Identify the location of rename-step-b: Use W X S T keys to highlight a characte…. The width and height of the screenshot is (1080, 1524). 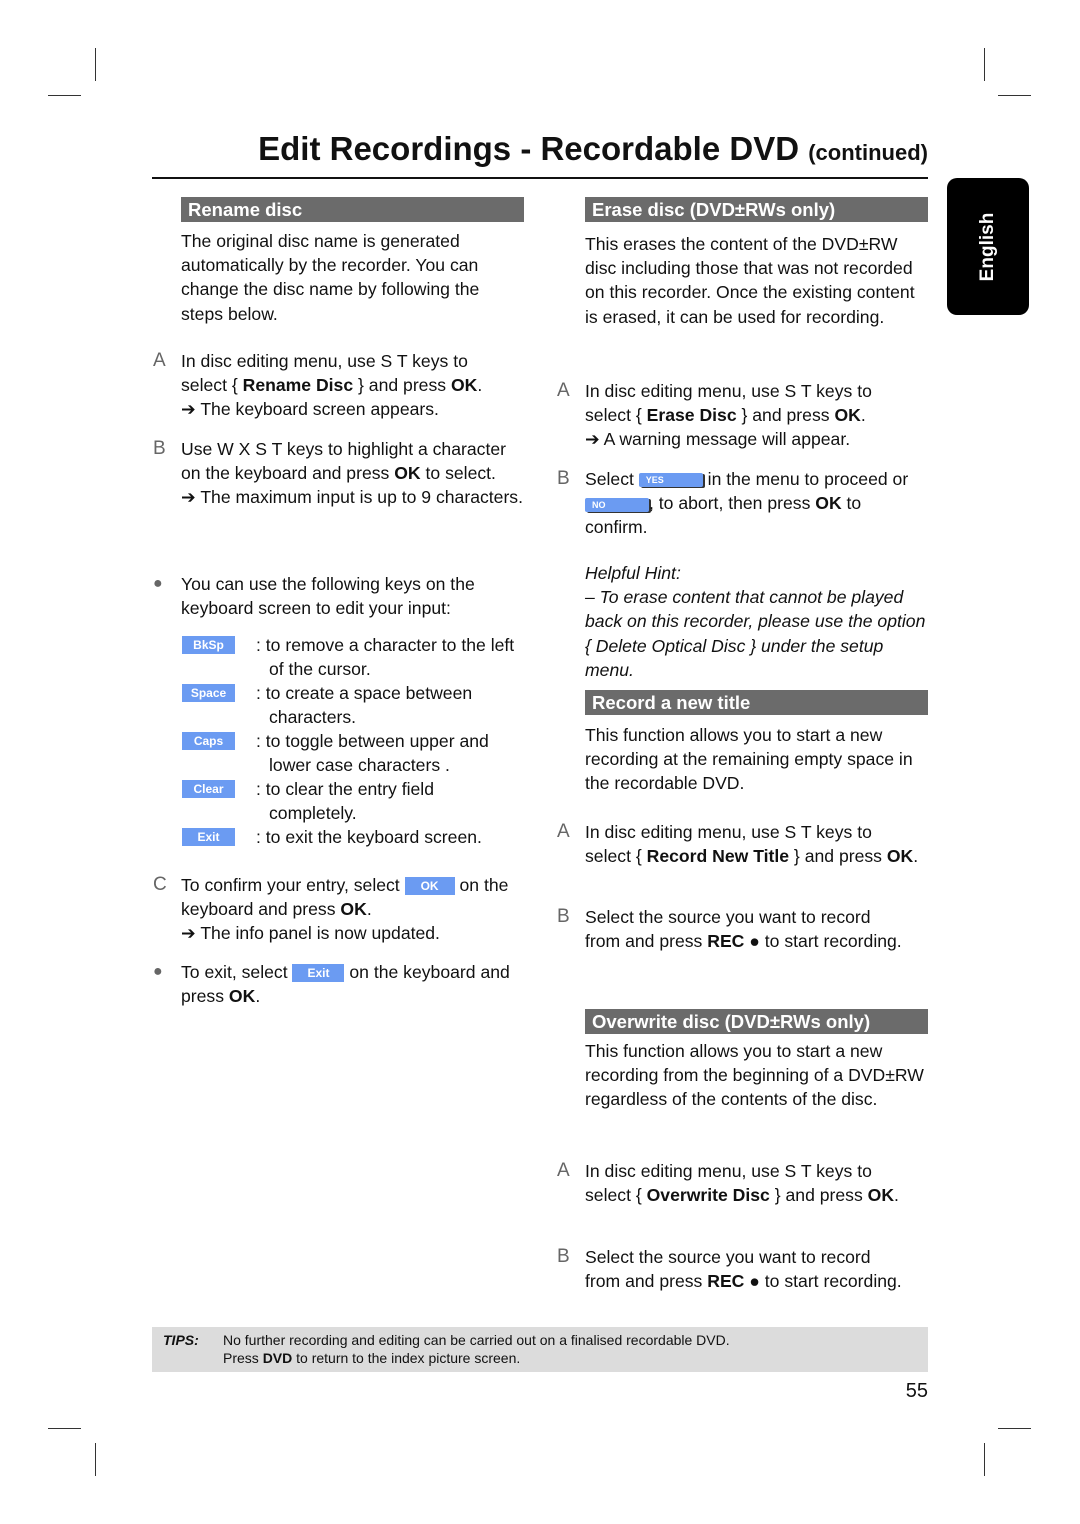
(352, 473).